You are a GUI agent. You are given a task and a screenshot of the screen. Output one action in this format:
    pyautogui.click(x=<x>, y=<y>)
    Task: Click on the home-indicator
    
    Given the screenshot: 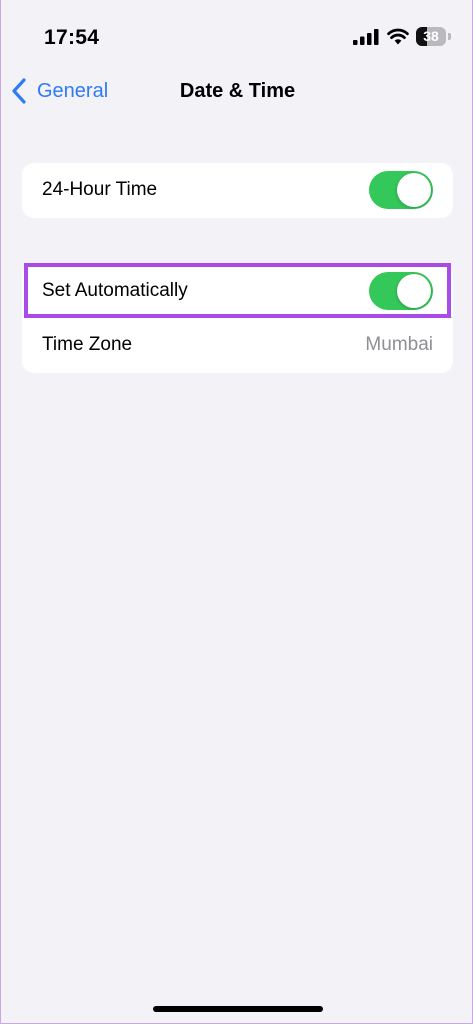 What is the action you would take?
    pyautogui.click(x=238, y=1009)
    